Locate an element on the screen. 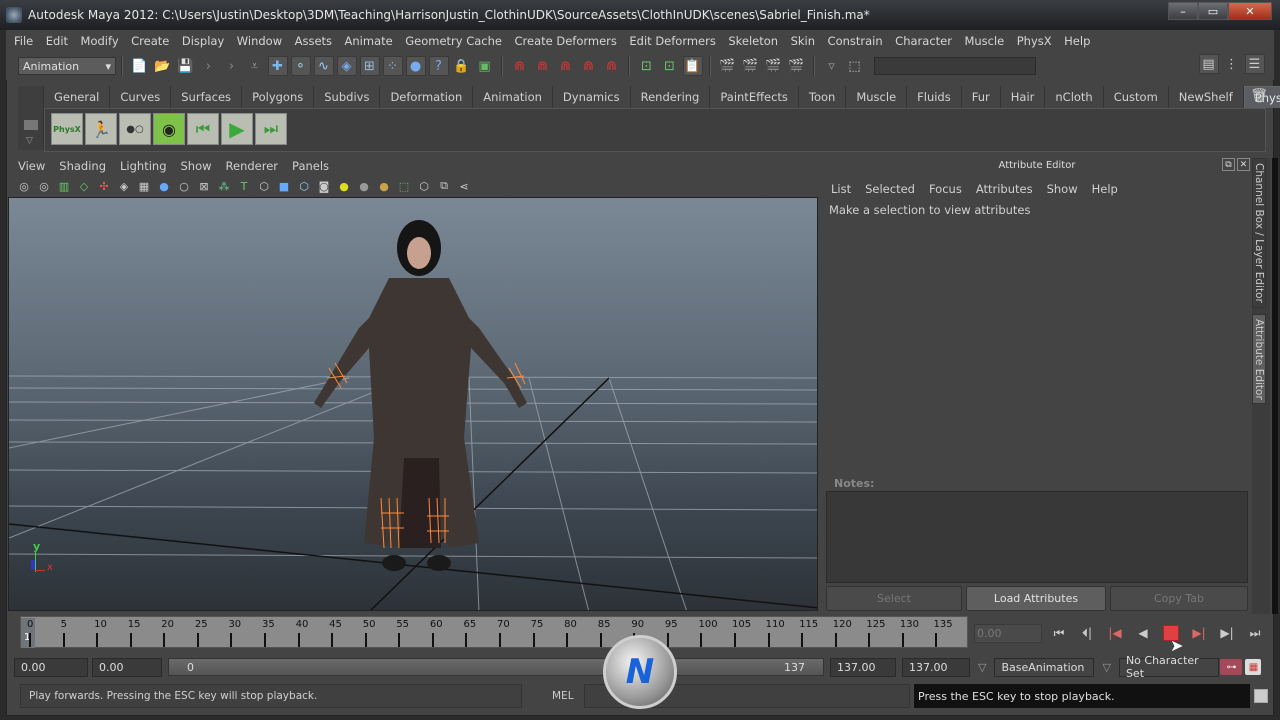 The height and width of the screenshot is (720, 1280). menu-assets: Assets is located at coordinates (313, 41).